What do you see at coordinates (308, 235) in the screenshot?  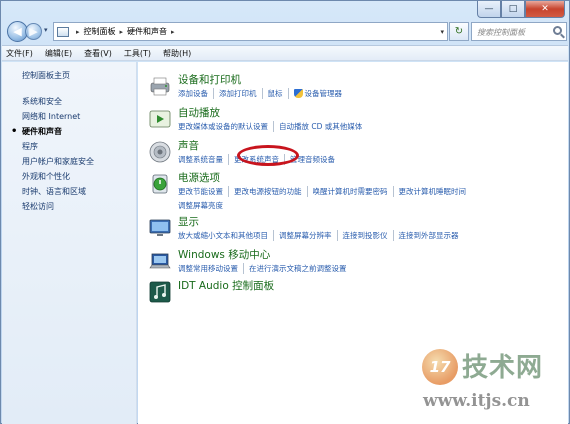 I see `link-screen-resolution: 调整屏幕分辨率` at bounding box center [308, 235].